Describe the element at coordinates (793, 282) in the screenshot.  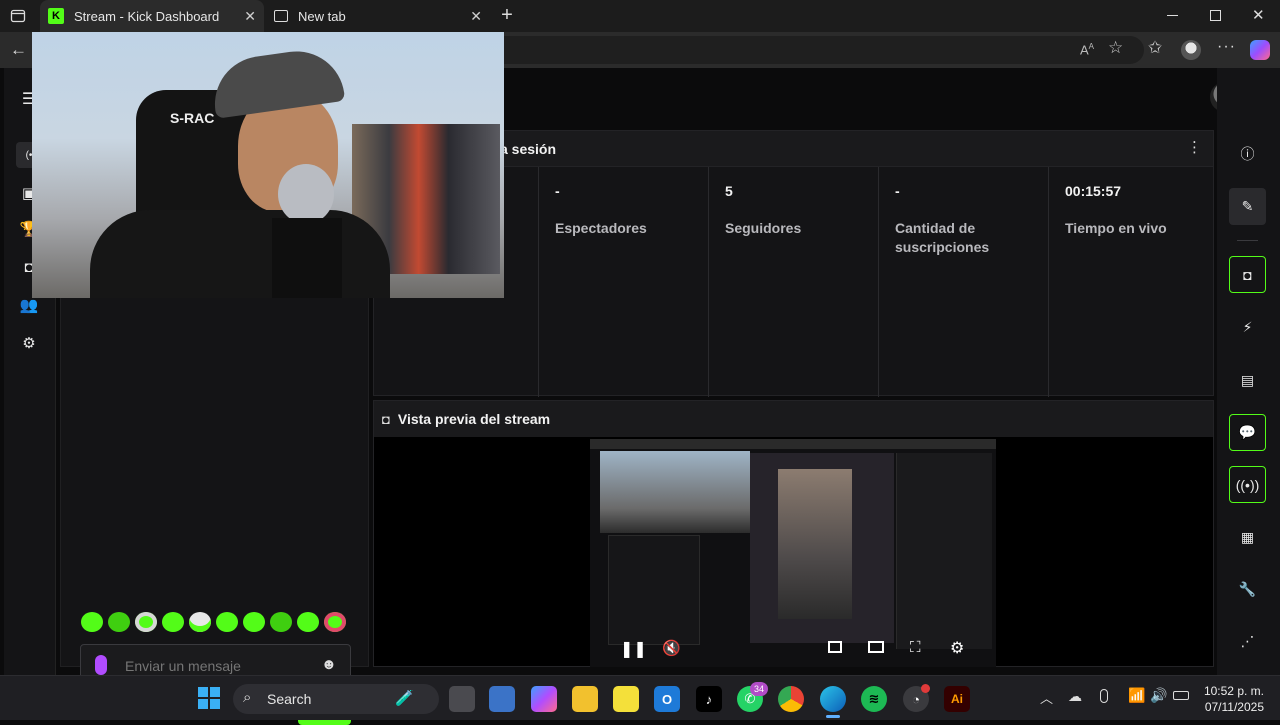
I see `stat-followers: 5 Seguidores` at that location.